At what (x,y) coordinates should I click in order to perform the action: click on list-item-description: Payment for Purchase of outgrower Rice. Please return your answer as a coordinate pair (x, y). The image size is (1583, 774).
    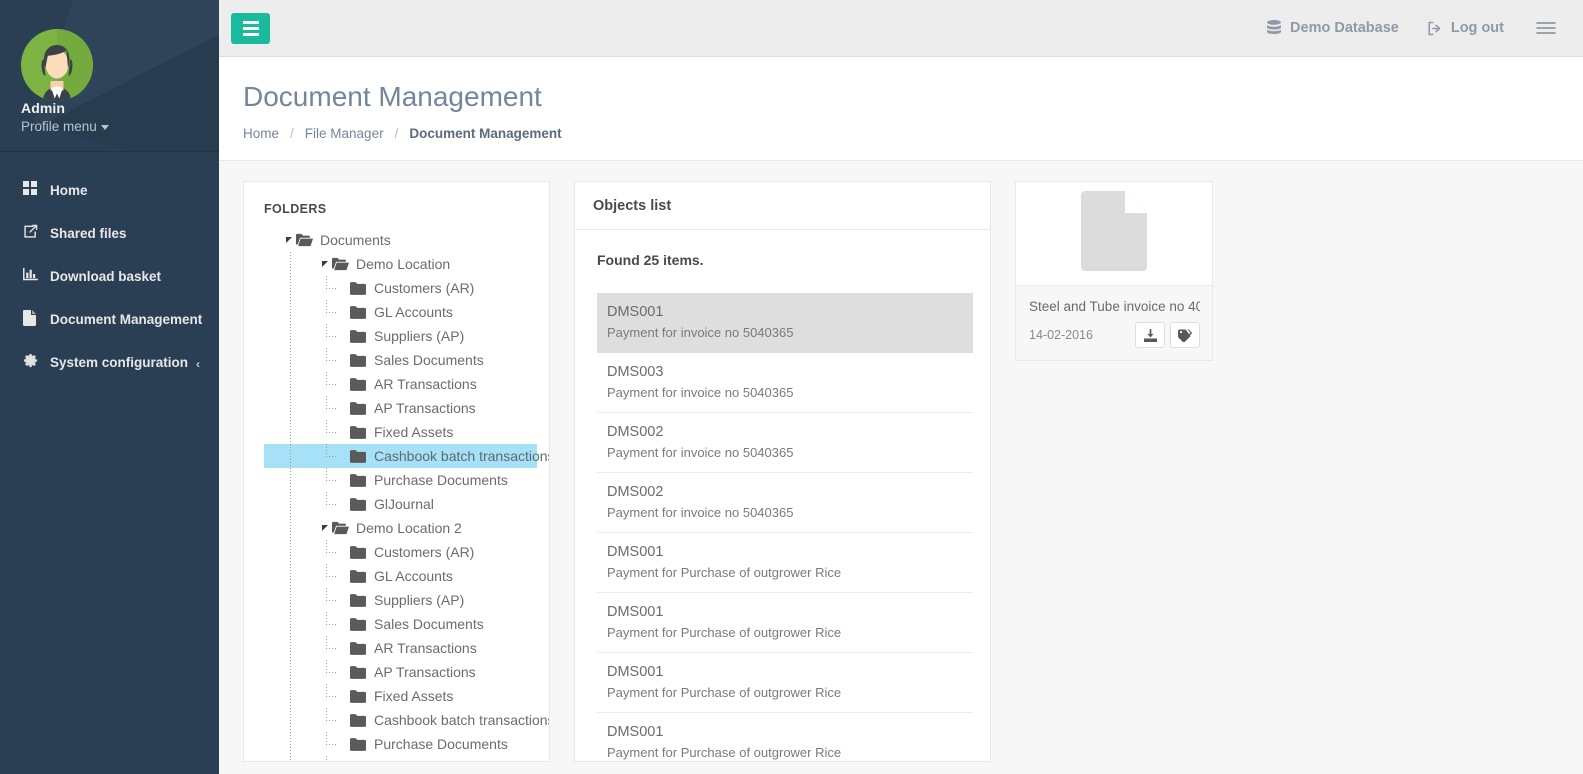
    Looking at the image, I should click on (724, 572).